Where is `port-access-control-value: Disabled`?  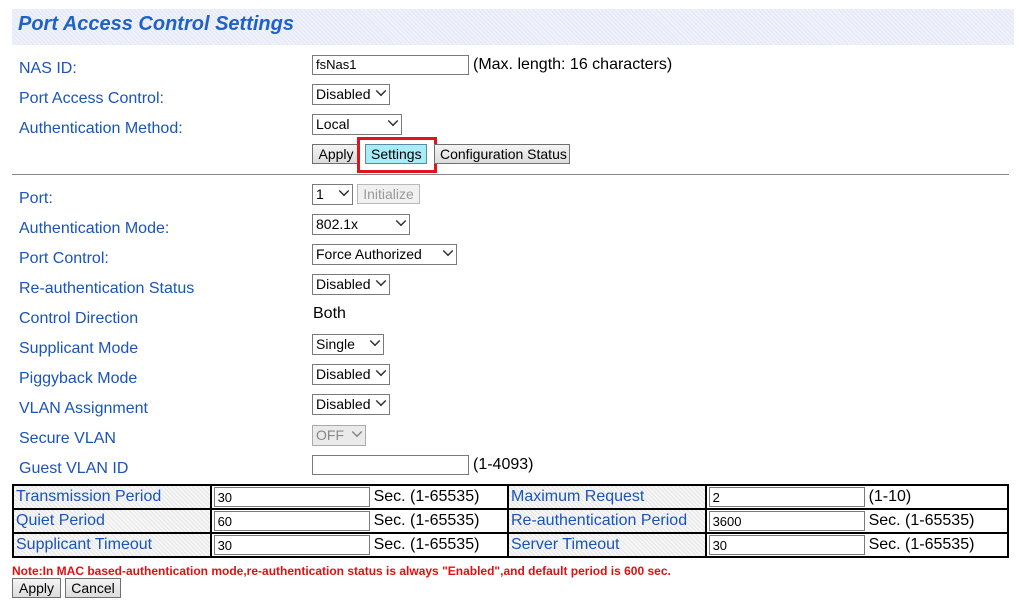 port-access-control-value: Disabled is located at coordinates (343, 94).